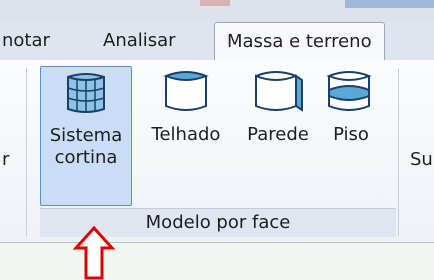 Image resolution: width=434 pixels, height=280 pixels. Describe the element at coordinates (86, 157) in the screenshot. I see `button-label-line2: cortina` at that location.